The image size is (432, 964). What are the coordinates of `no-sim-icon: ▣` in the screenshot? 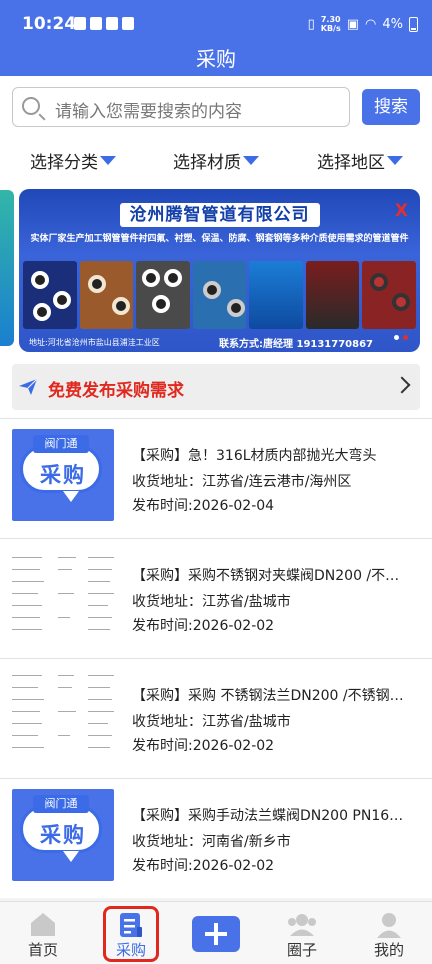 It's located at (353, 24).